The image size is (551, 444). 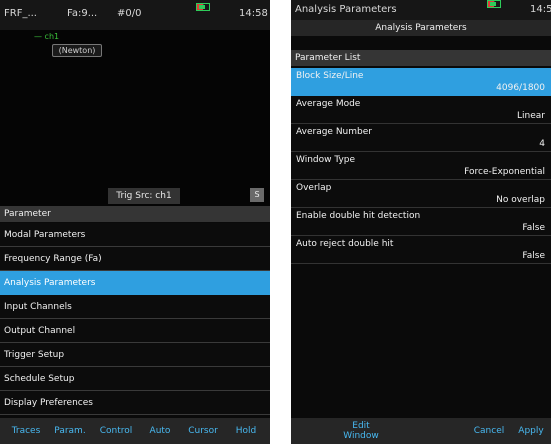 I want to click on edit-window-button: Edit Window, so click(x=361, y=431).